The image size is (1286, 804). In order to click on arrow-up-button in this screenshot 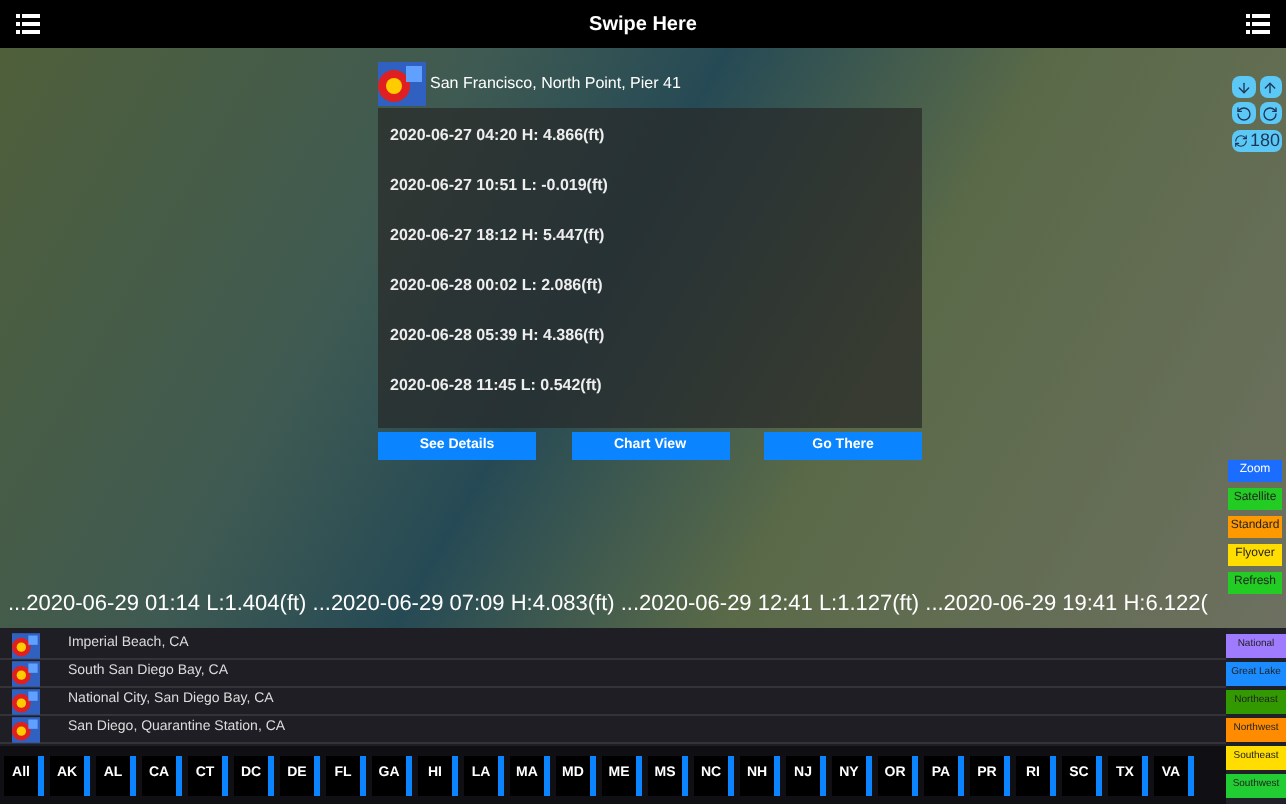, I will do `click(1270, 87)`.